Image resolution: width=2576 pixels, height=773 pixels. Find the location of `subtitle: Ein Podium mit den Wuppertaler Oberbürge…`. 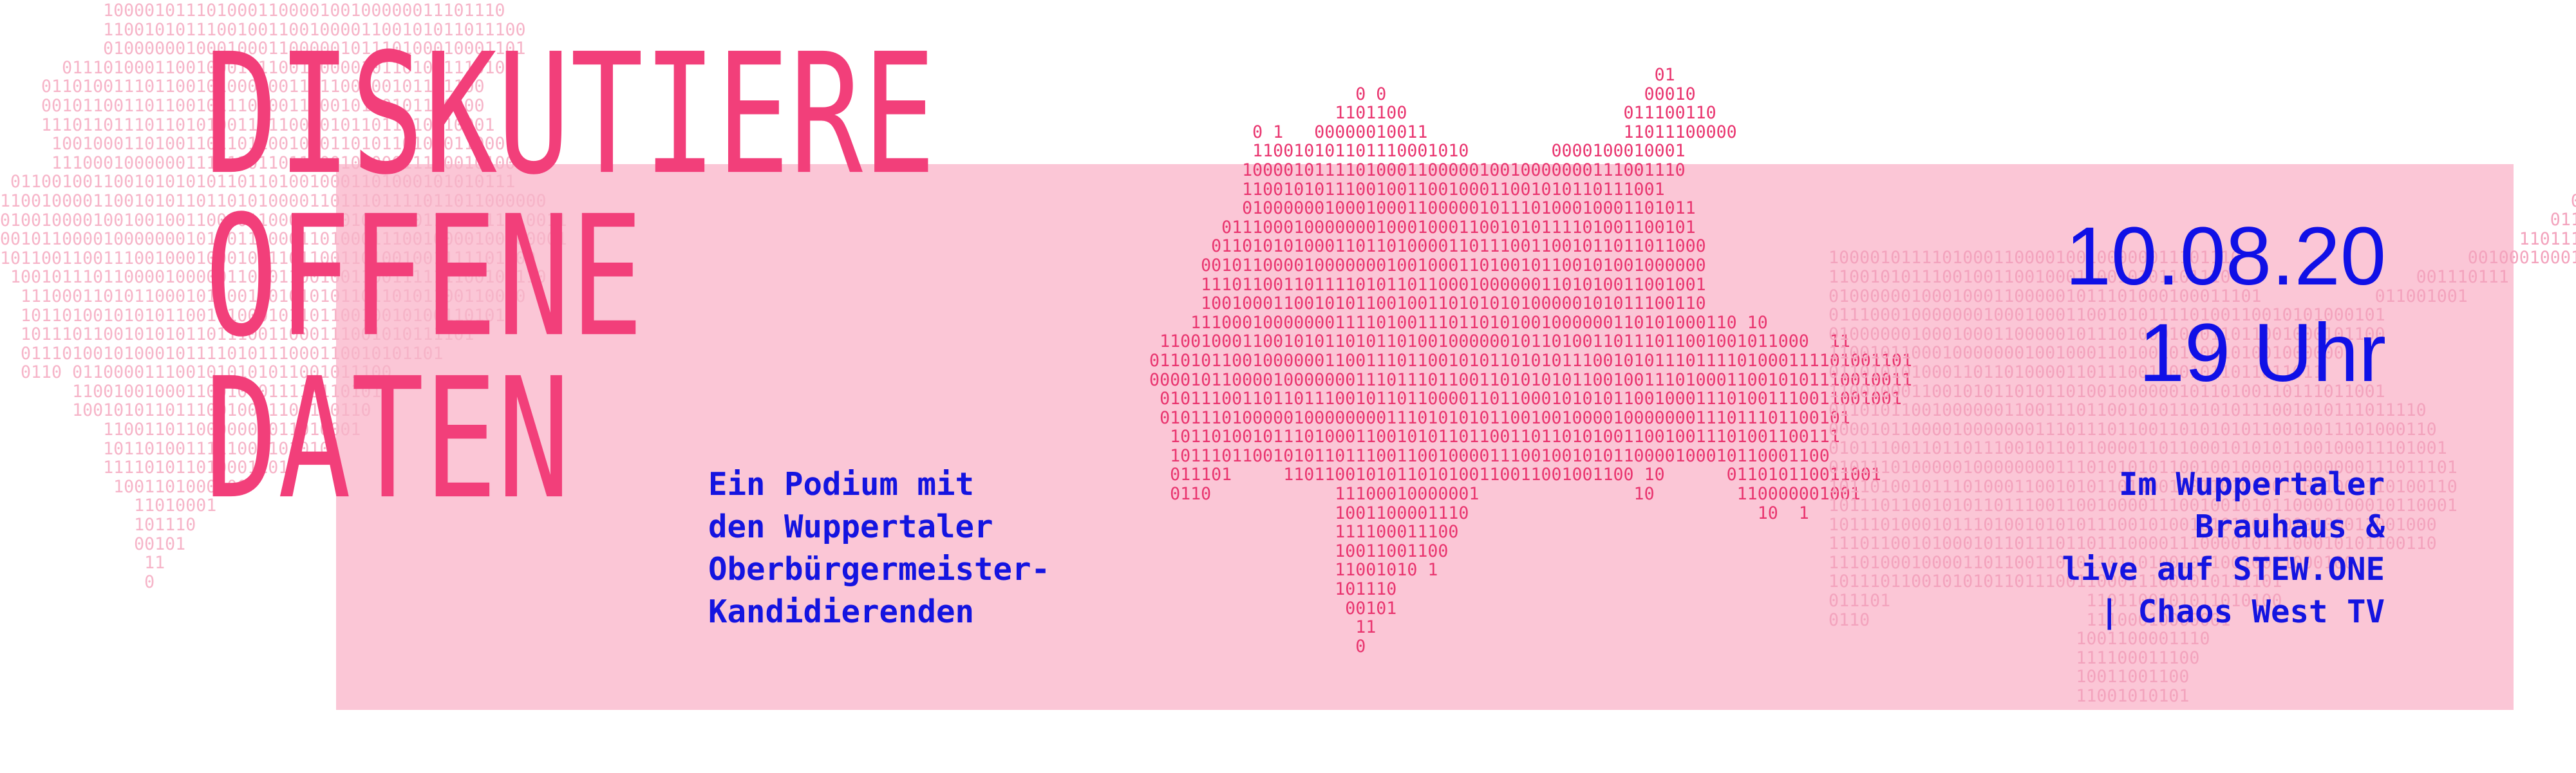

subtitle: Ein Podium mit den Wuppertaler Oberbürge… is located at coordinates (879, 548).